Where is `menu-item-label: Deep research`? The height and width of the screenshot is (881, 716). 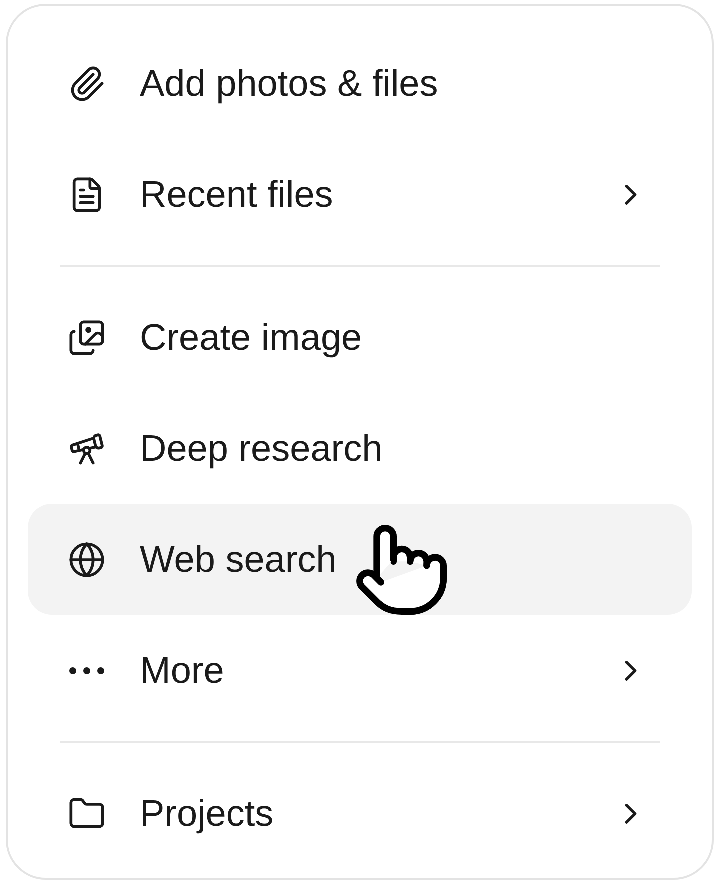 menu-item-label: Deep research is located at coordinates (261, 448).